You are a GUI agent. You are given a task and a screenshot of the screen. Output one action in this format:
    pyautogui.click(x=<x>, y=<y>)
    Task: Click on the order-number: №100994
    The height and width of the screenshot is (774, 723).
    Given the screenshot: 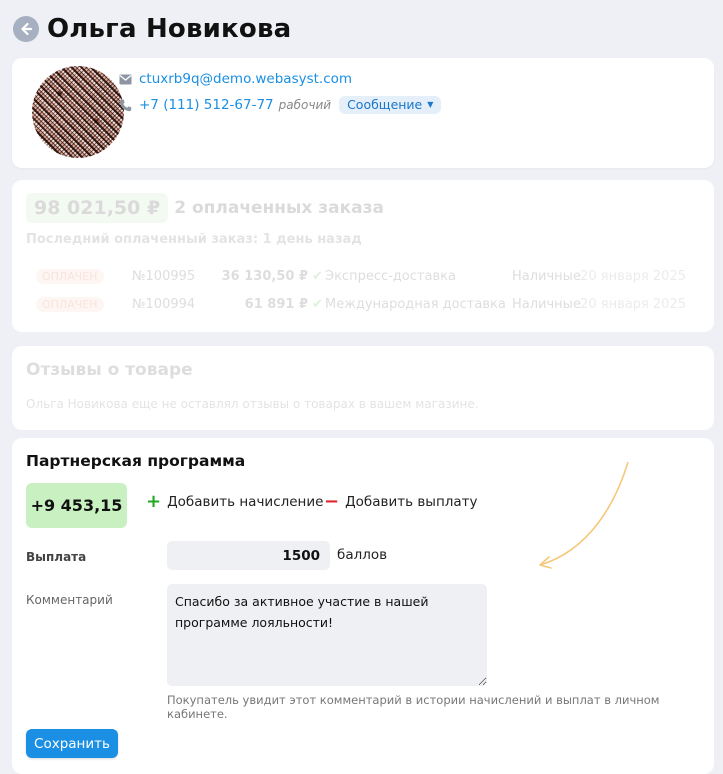 What is the action you would take?
    pyautogui.click(x=163, y=304)
    